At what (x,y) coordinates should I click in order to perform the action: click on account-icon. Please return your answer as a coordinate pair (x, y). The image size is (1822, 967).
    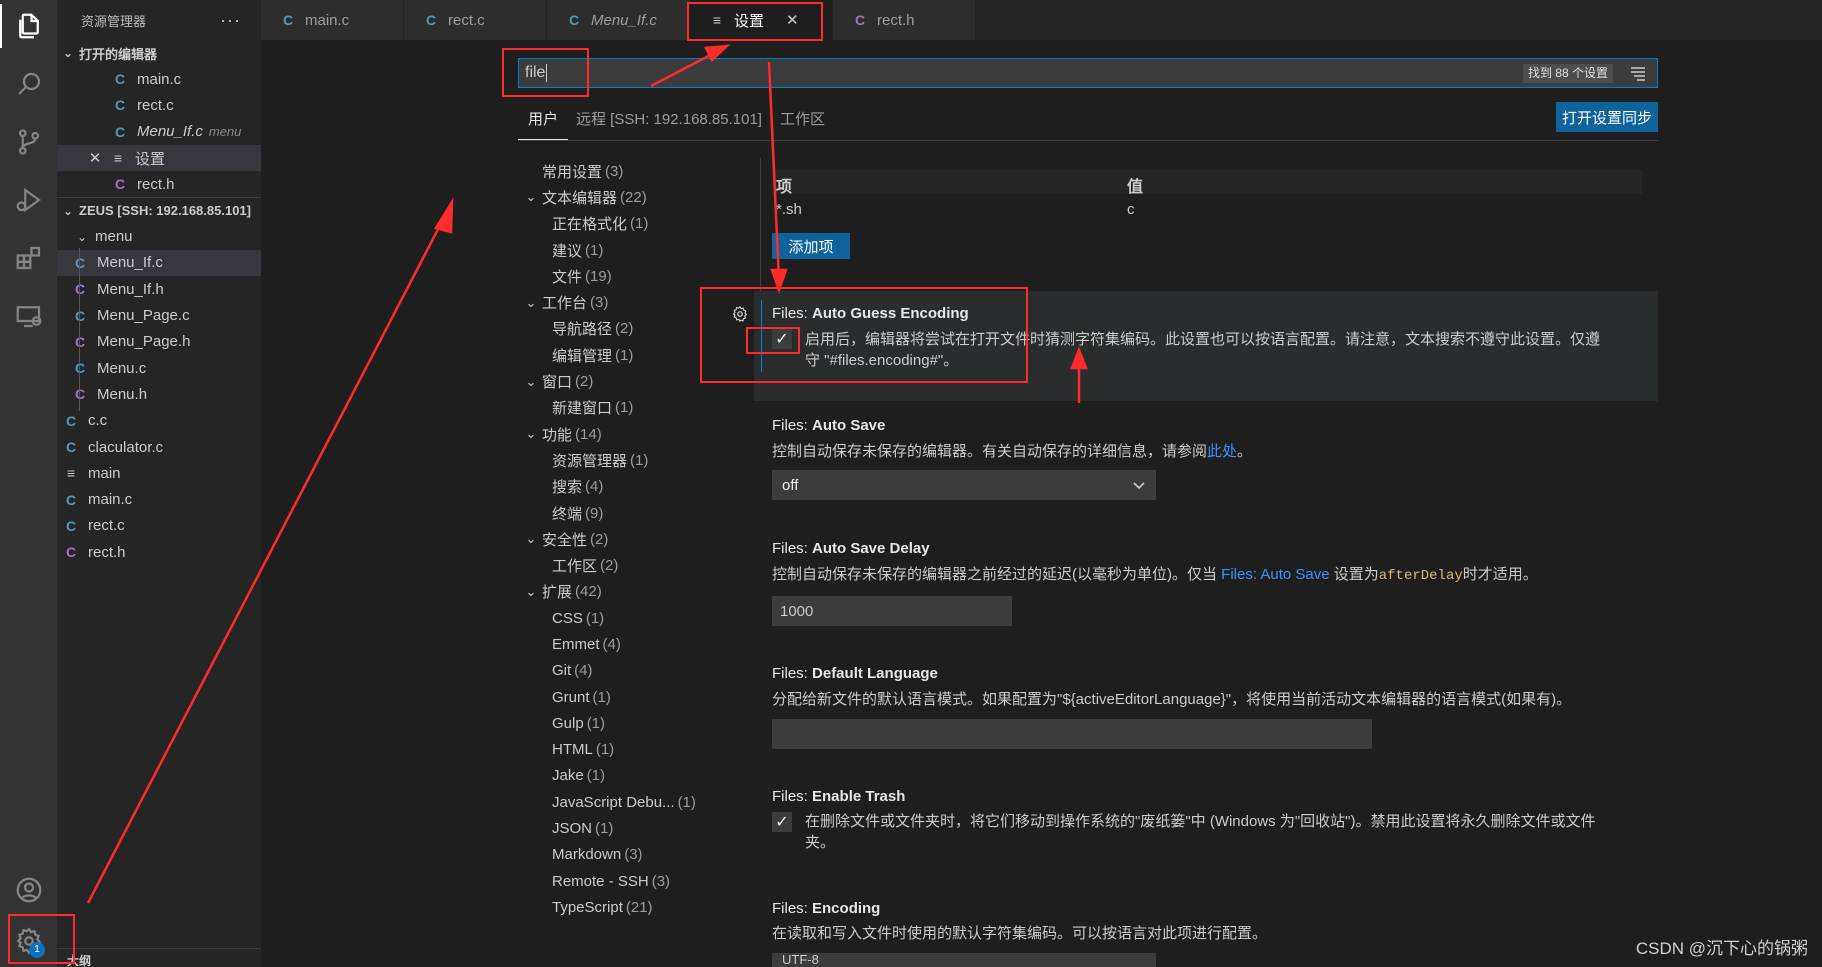
    Looking at the image, I should click on (28, 890).